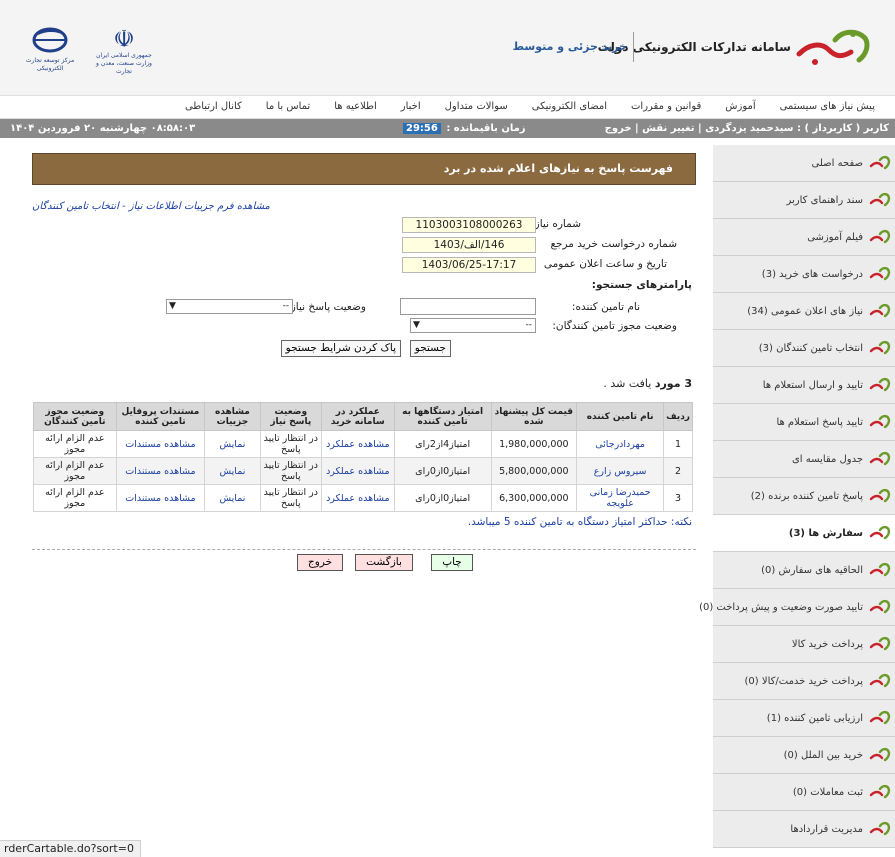 The width and height of the screenshot is (895, 857). I want to click on topnav-item: اخبار, so click(411, 107).